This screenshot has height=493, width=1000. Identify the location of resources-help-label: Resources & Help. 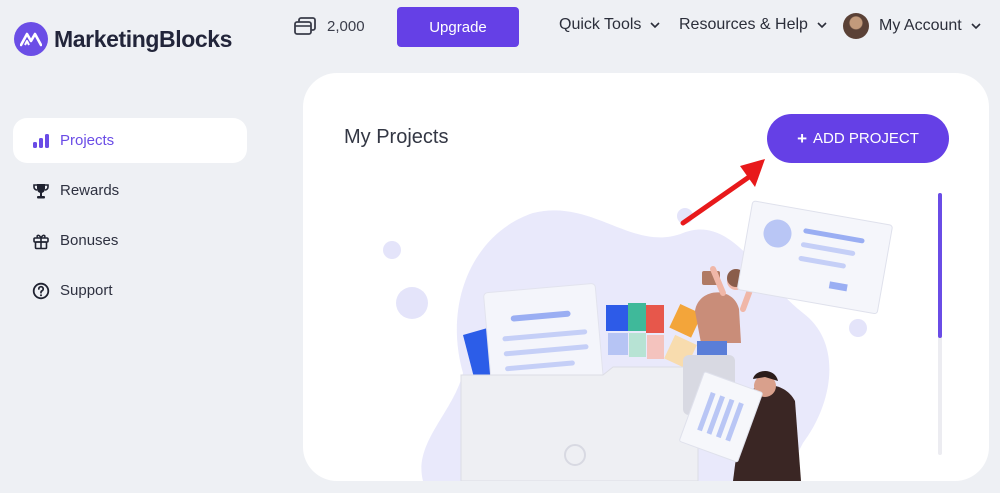
(743, 24).